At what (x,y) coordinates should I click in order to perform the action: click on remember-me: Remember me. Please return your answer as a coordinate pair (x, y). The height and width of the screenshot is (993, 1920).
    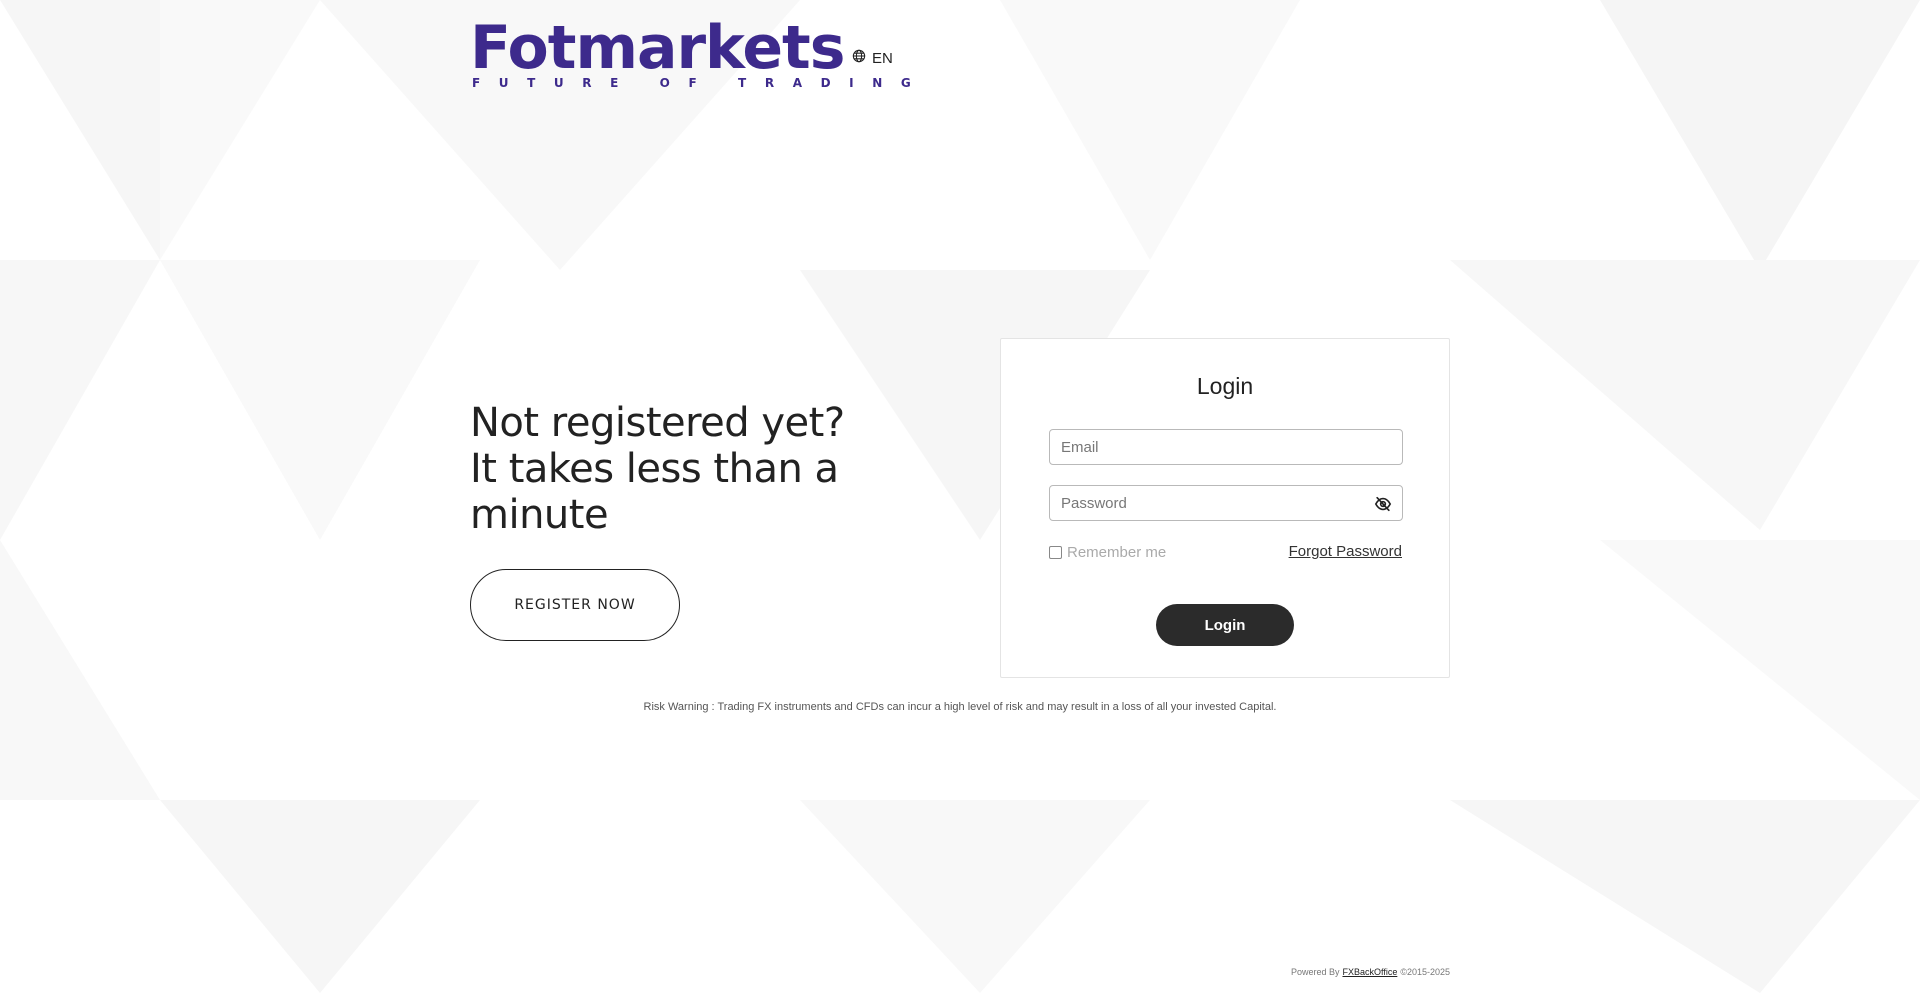
    Looking at the image, I should click on (1107, 552).